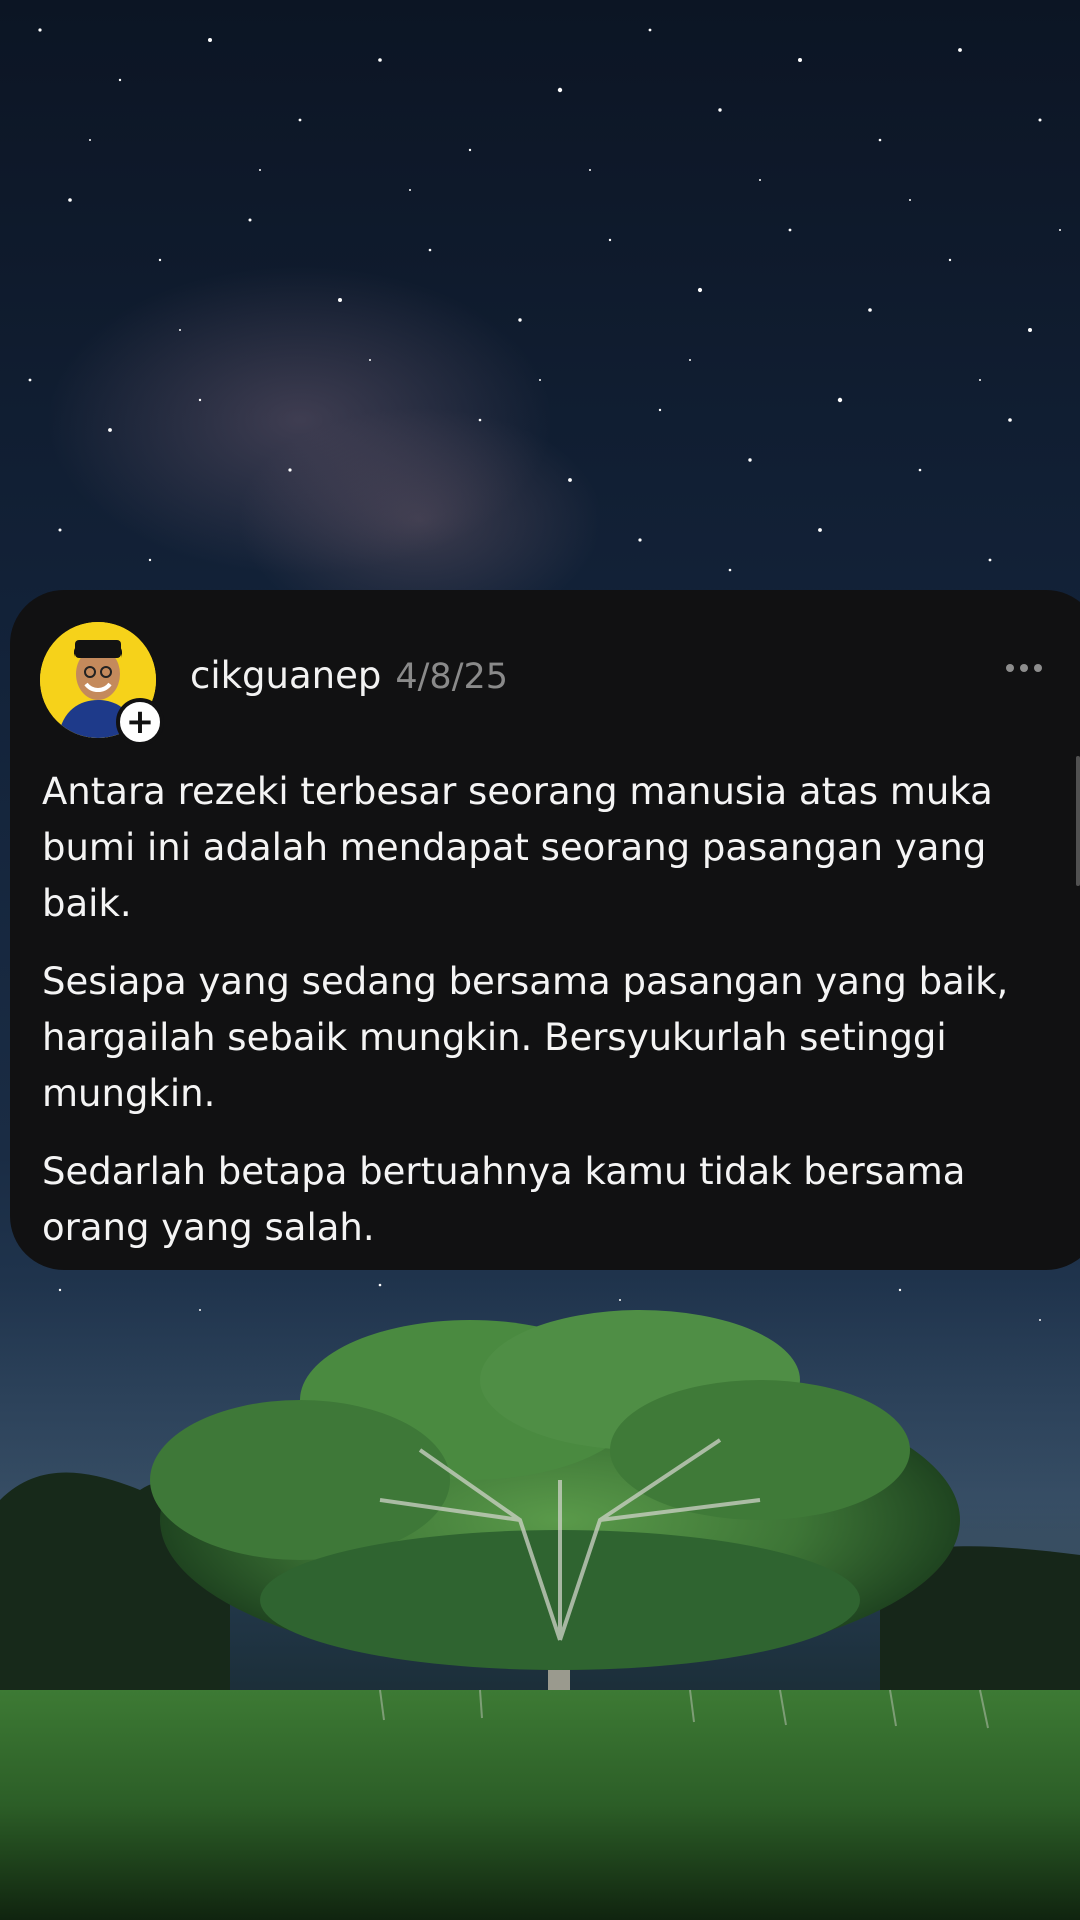 This screenshot has width=1080, height=1920. I want to click on username: cikguanep, so click(285, 675).